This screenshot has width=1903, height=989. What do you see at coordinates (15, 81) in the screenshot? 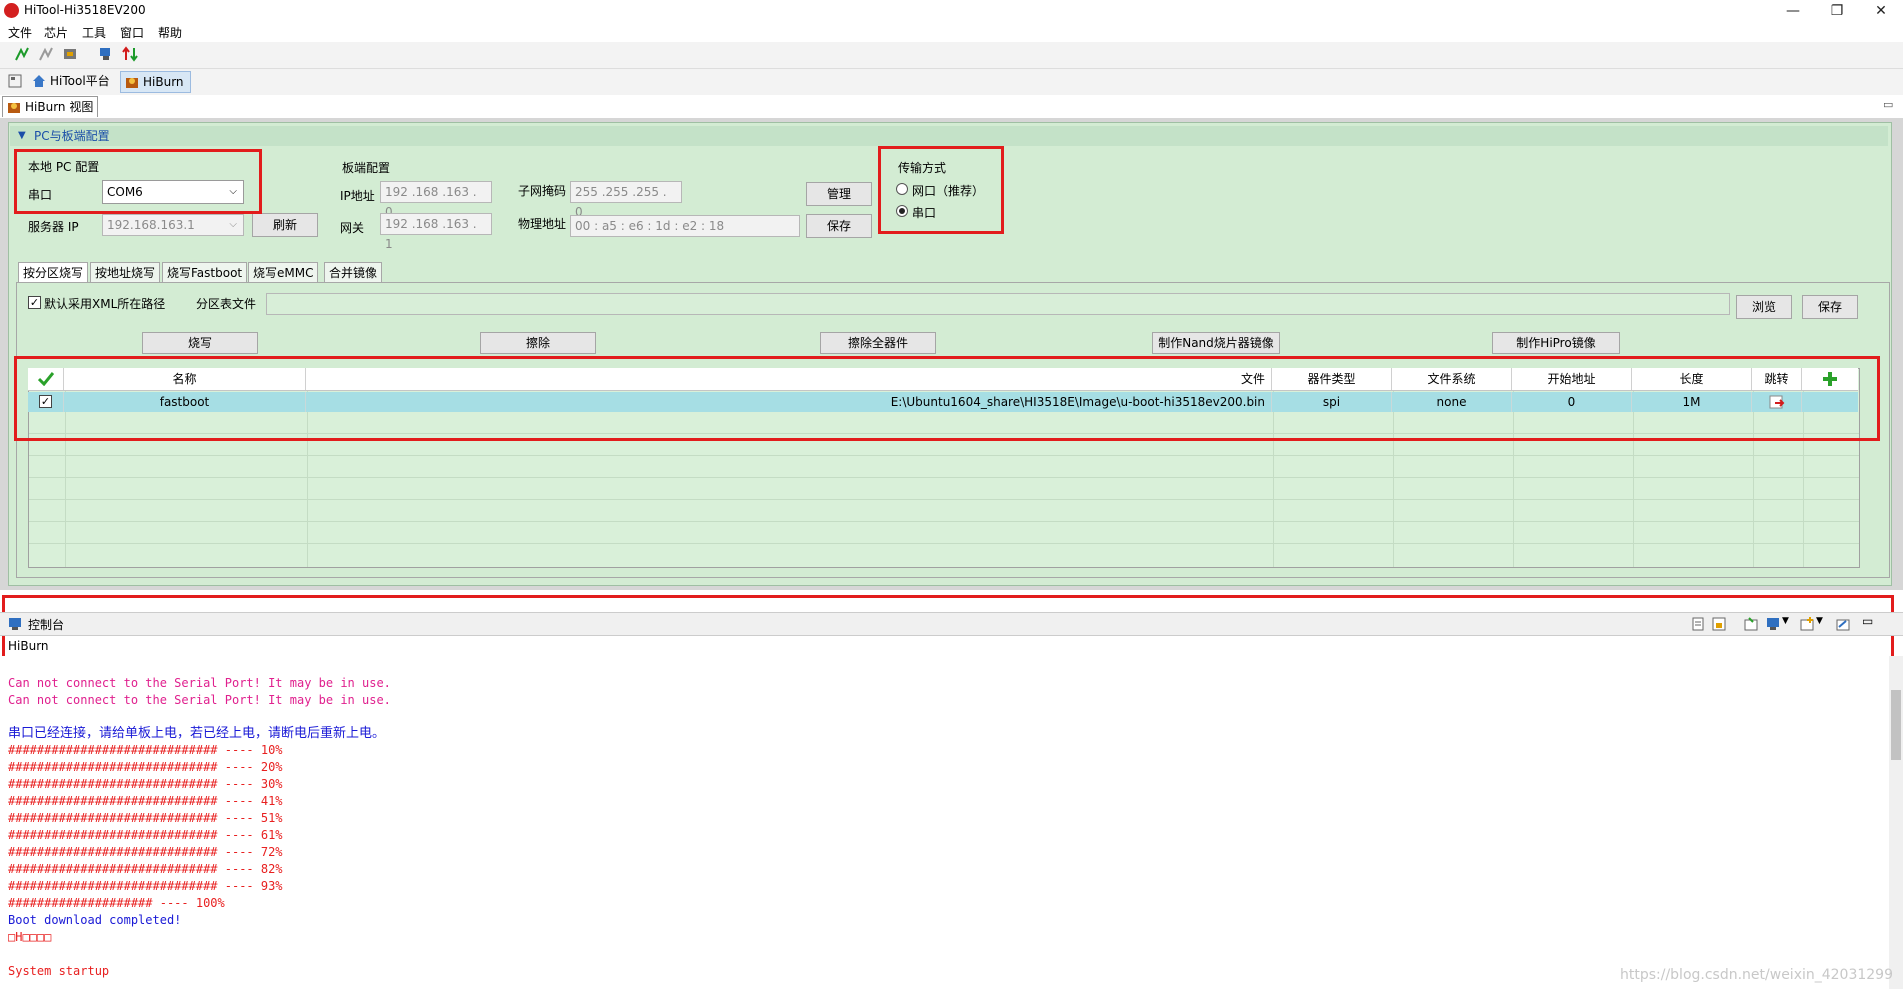
I see `open-perspective-icon` at bounding box center [15, 81].